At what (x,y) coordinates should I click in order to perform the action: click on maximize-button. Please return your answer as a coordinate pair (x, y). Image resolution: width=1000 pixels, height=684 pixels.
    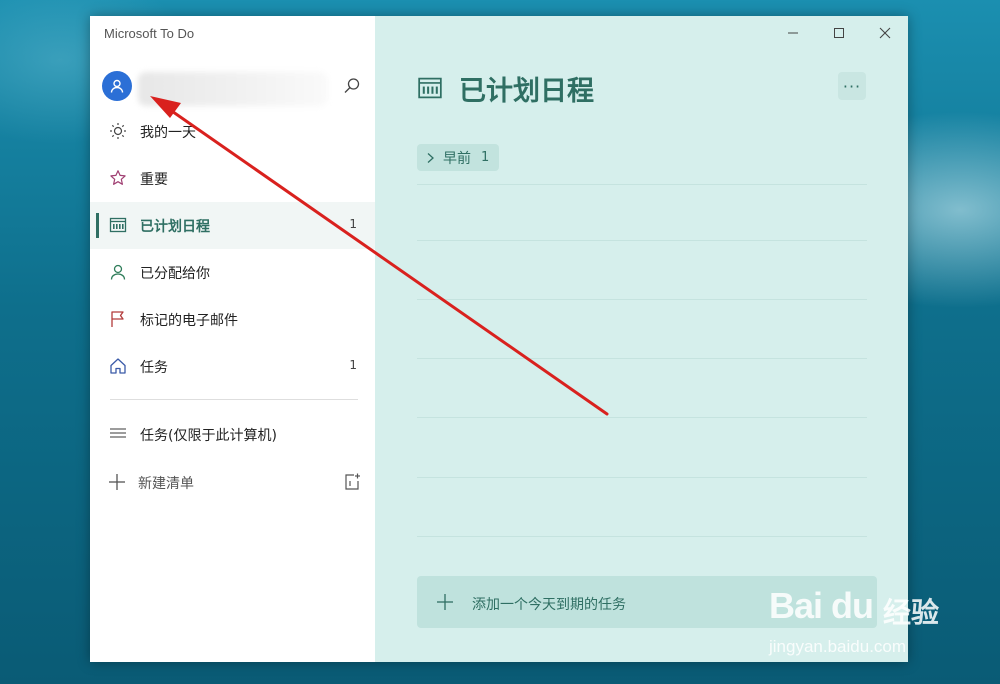
    Looking at the image, I should click on (839, 33).